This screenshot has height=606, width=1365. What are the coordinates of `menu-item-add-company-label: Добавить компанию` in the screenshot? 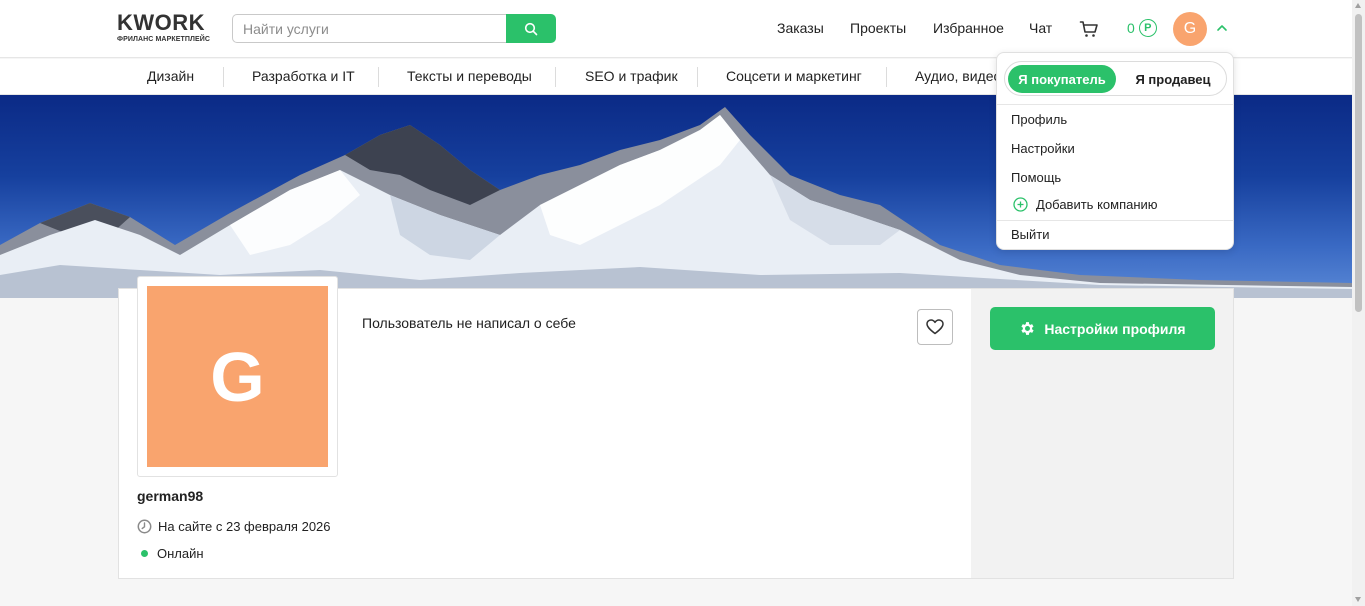 It's located at (1097, 204).